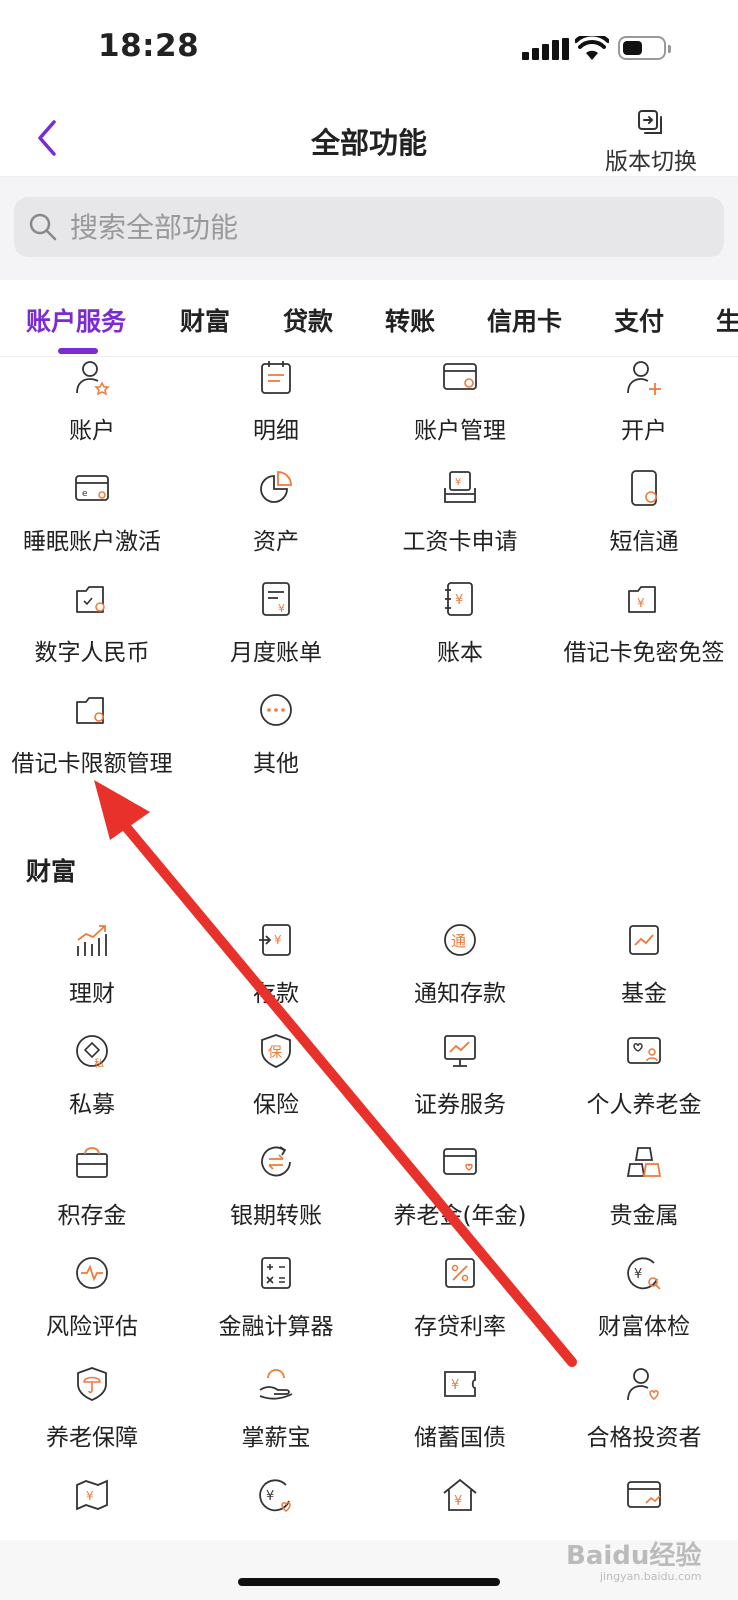  What do you see at coordinates (92, 623) in the screenshot?
I see `grid-item-digital-rmb: 数字人民币` at bounding box center [92, 623].